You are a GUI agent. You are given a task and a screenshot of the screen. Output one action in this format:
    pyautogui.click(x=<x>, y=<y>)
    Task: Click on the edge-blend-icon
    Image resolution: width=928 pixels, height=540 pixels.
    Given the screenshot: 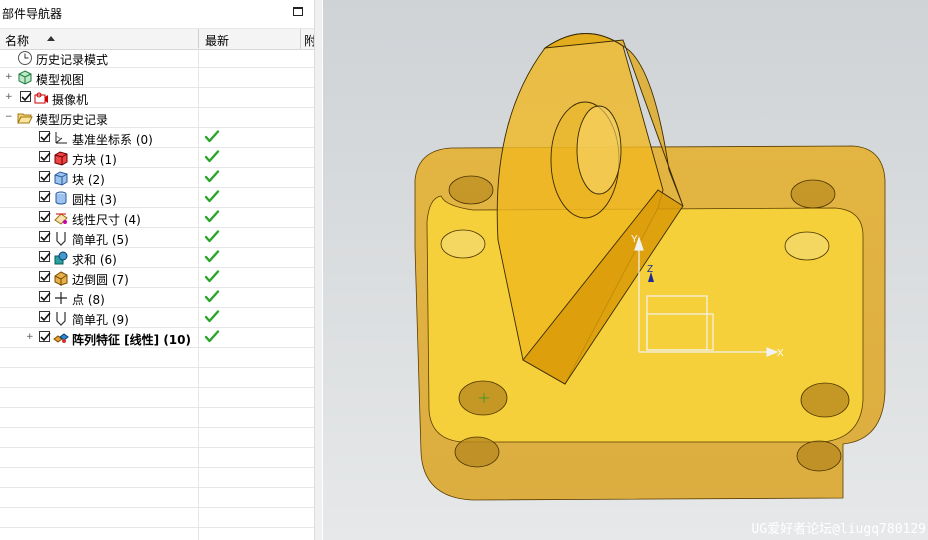 What is the action you would take?
    pyautogui.click(x=61, y=278)
    